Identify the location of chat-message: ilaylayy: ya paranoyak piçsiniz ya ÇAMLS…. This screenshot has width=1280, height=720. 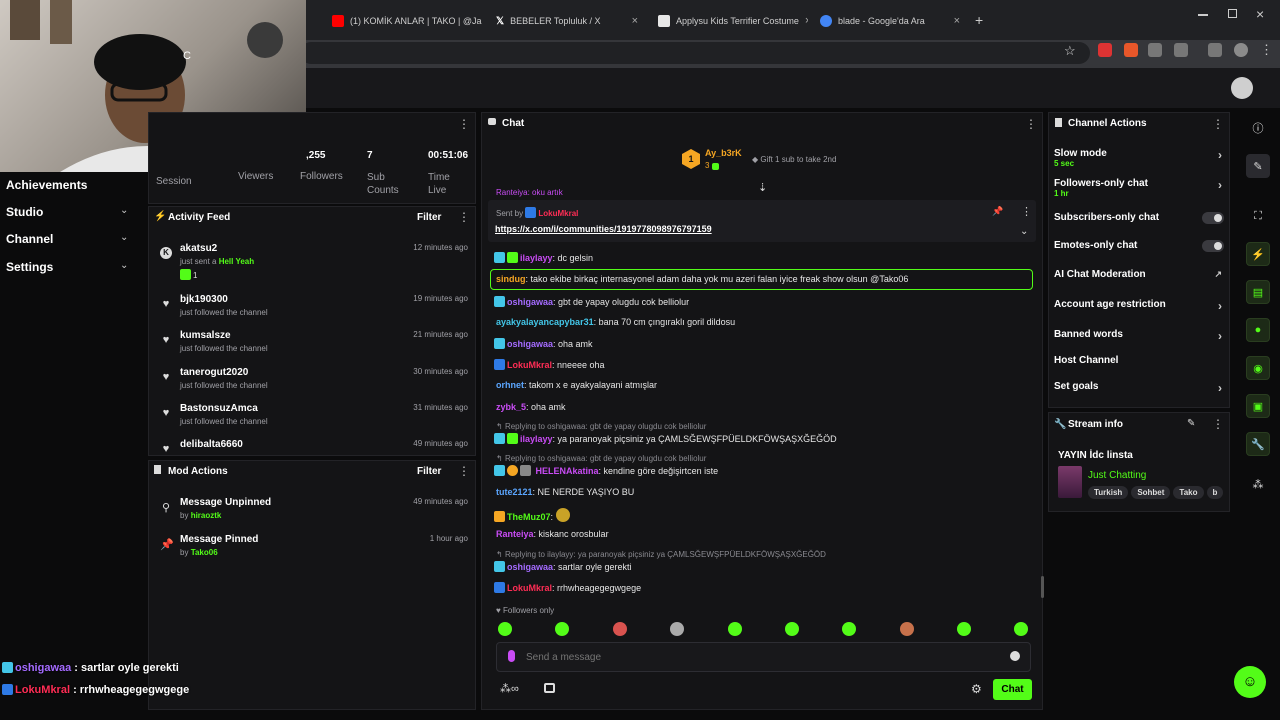
(665, 438).